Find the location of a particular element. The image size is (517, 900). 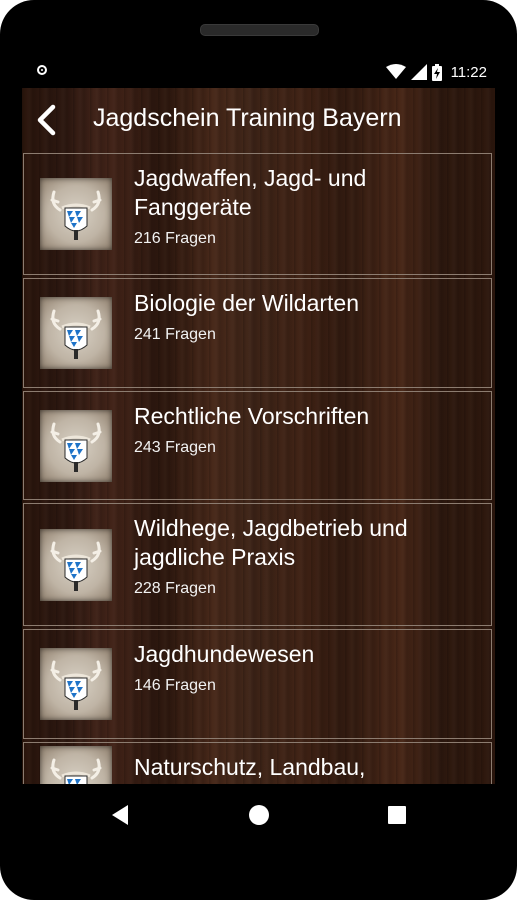

category-item: Jagdhundewesen 146 Fragen is located at coordinates (257, 684).